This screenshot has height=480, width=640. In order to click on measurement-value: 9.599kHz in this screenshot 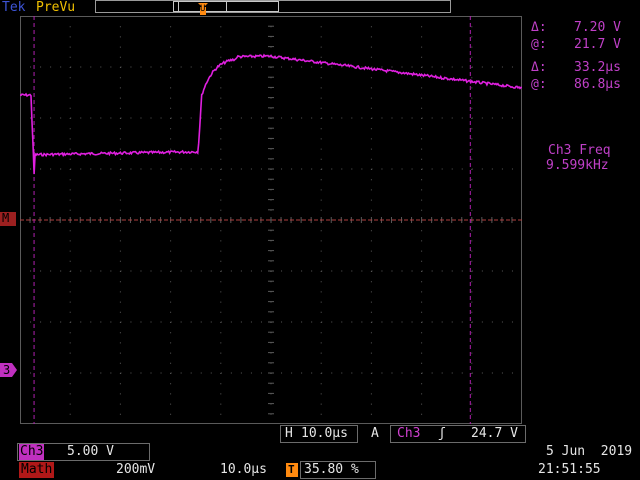, I will do `click(577, 165)`.